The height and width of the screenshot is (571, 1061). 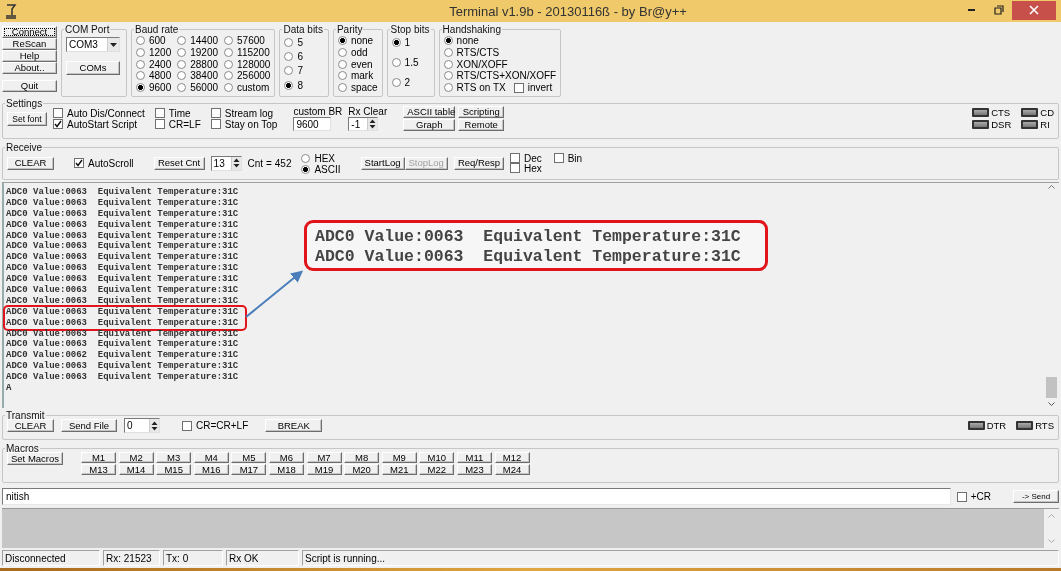 I want to click on tool-button: Remote, so click(x=481, y=125).